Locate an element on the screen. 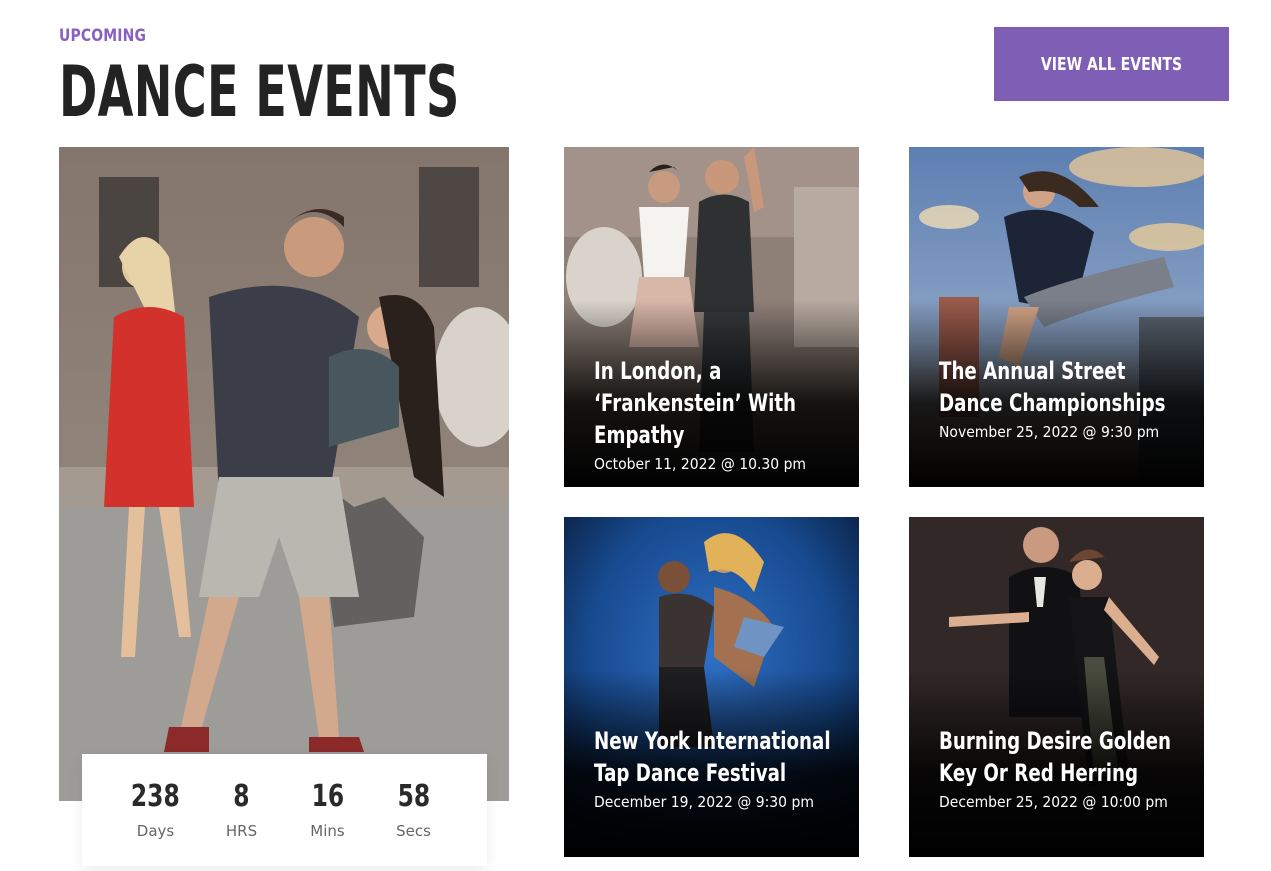 The image size is (1271, 871). countdown-days: 238 Days is located at coordinates (156, 810).